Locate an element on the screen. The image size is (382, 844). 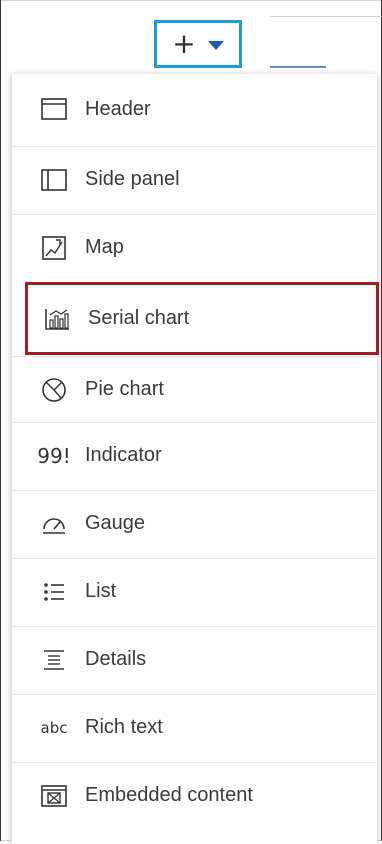
indicator-icon: 99! is located at coordinates (54, 455).